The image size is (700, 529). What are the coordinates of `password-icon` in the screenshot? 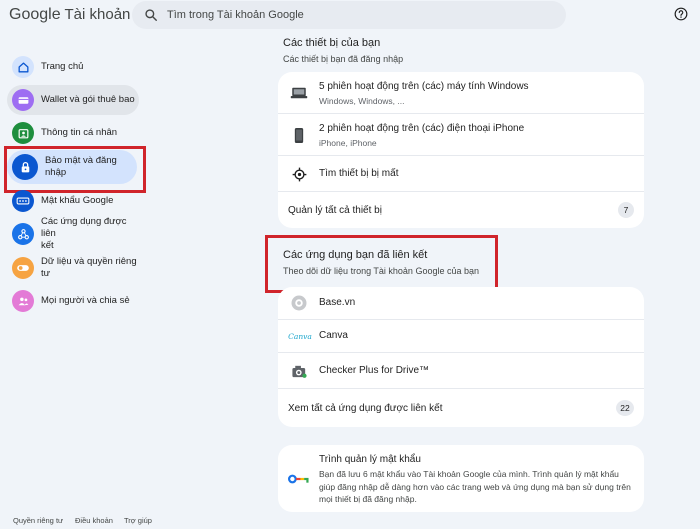 It's located at (23, 201).